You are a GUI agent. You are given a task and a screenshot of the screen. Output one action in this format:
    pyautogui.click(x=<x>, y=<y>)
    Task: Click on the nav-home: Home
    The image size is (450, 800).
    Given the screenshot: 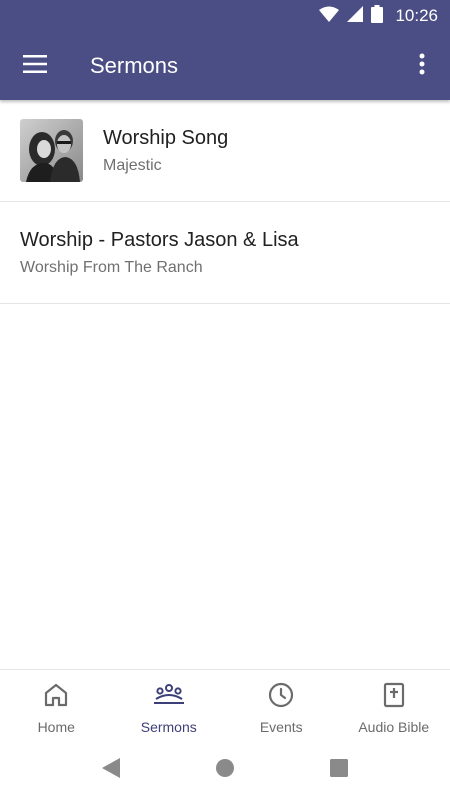 What is the action you would take?
    pyautogui.click(x=56, y=705)
    